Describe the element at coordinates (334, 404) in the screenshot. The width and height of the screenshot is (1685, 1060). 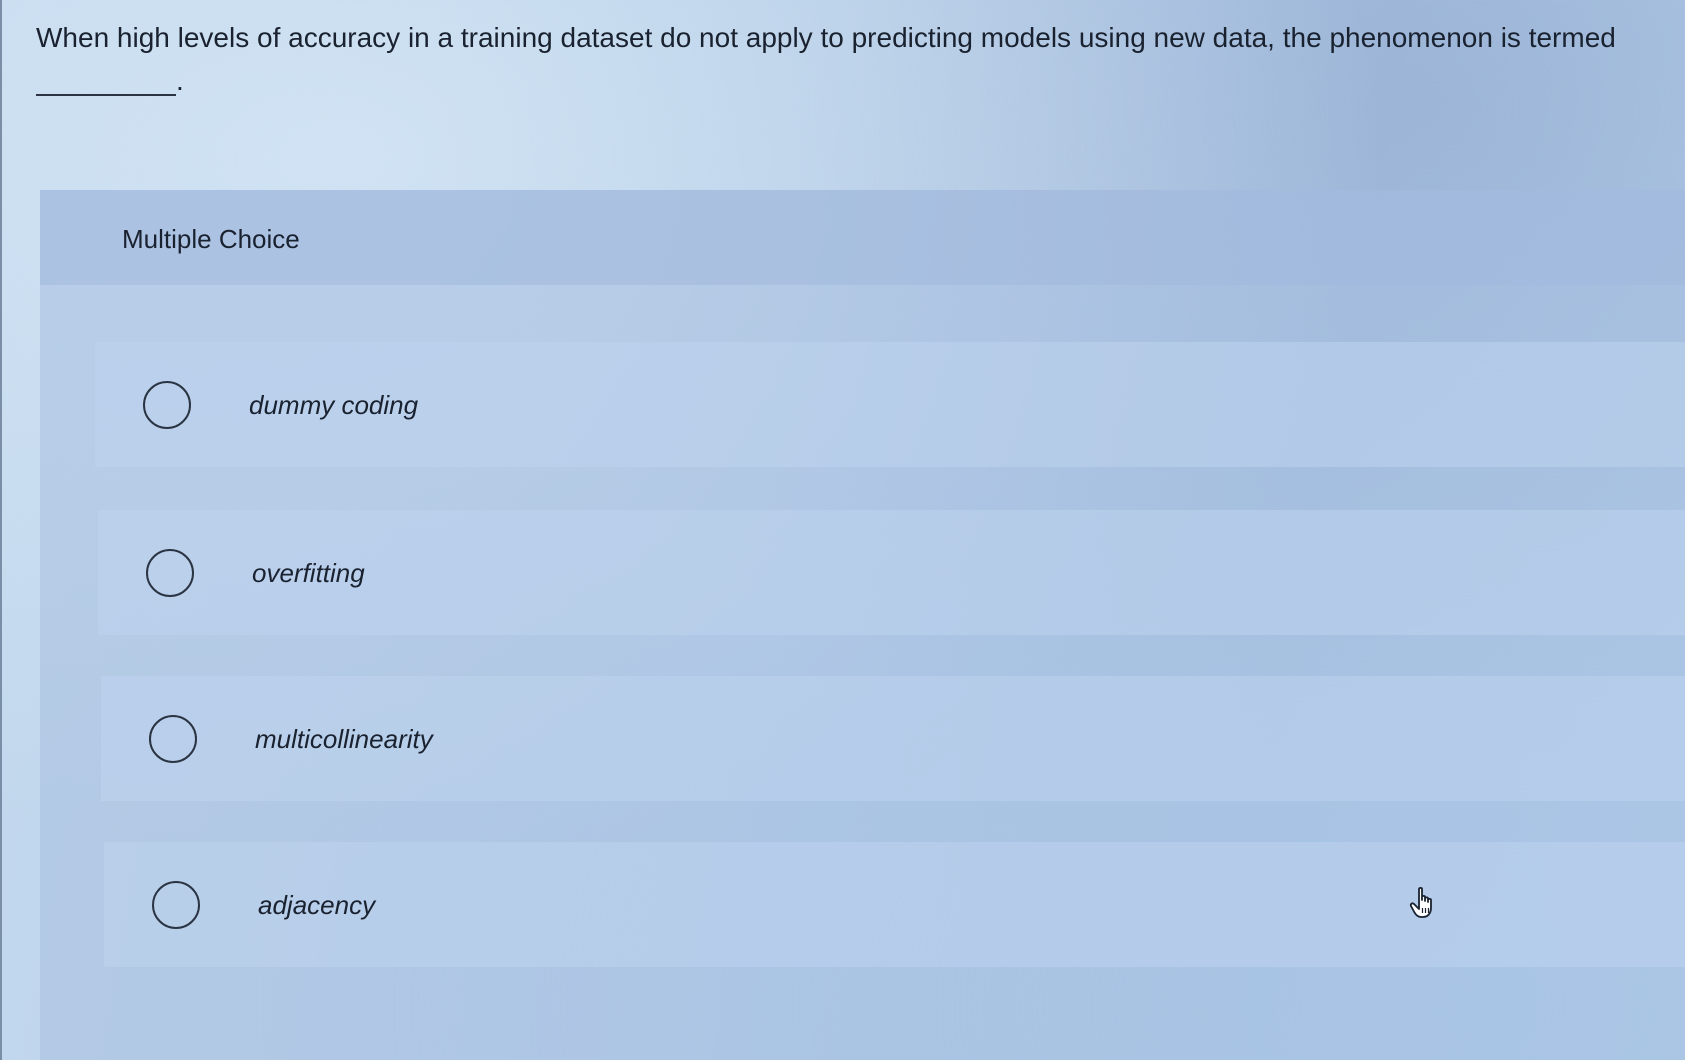
I see `option-label: dummy coding` at that location.